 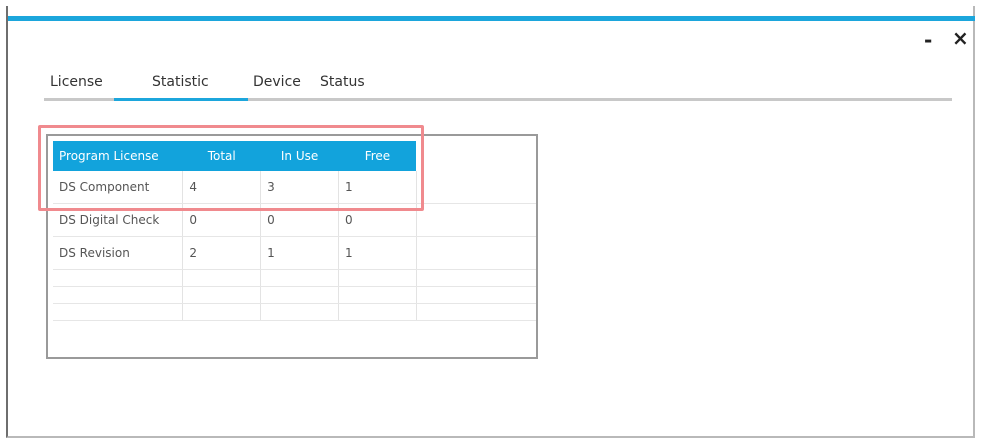 I want to click on table-row: DS Component 4 3 1, so click(x=294, y=187).